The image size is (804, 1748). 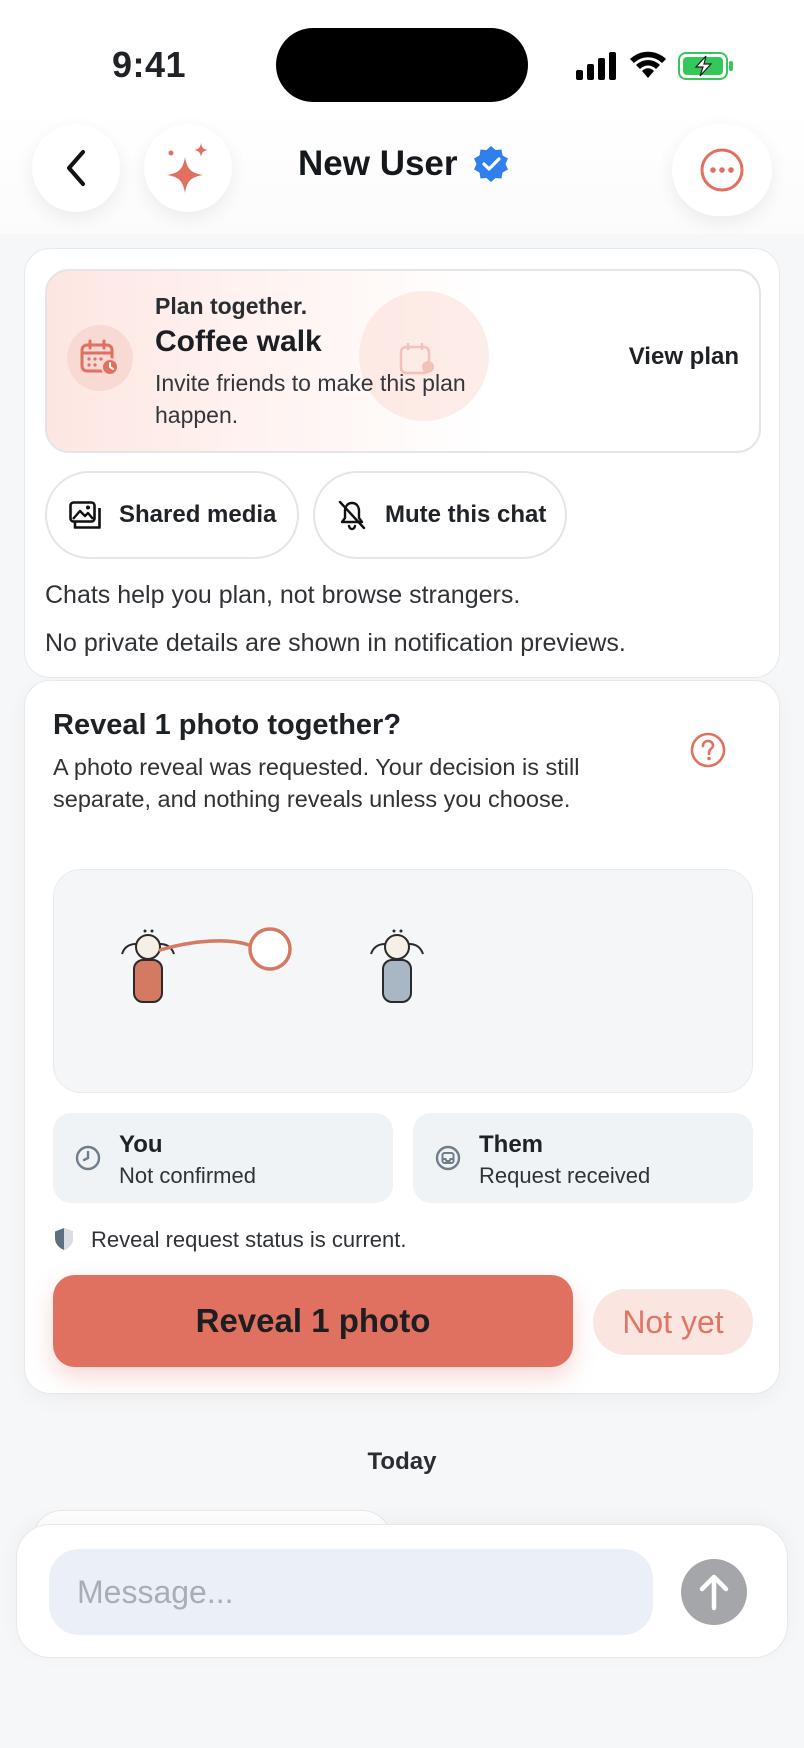 I want to click on chat-header: New User, so click(x=402, y=172).